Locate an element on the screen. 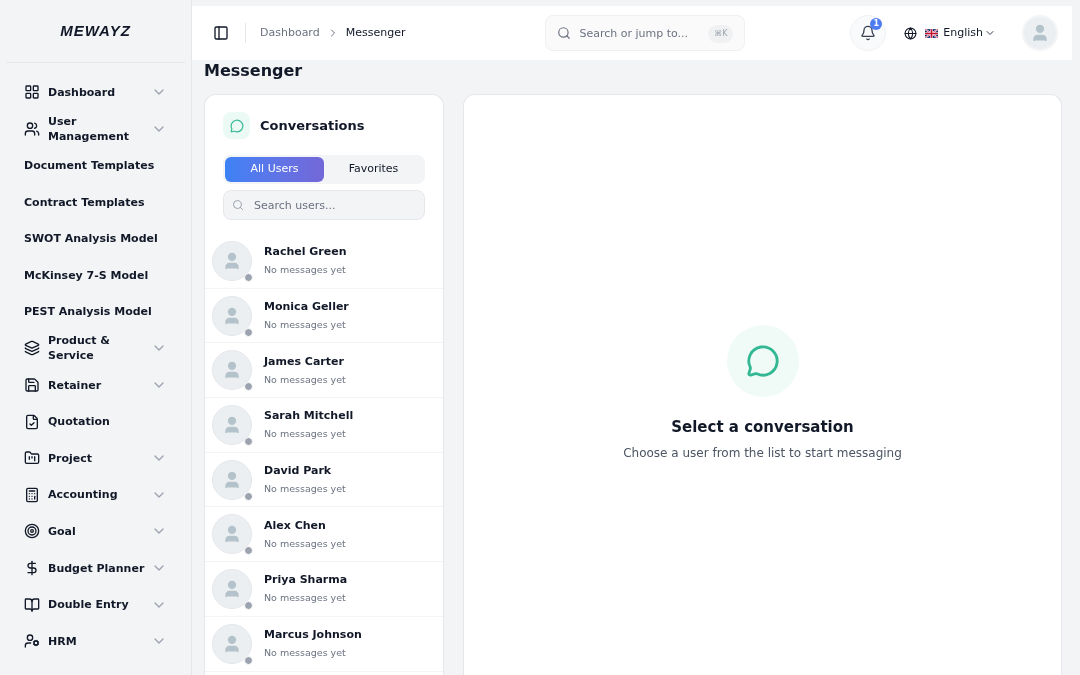 The width and height of the screenshot is (1080, 675). sidebar-item: Retainer is located at coordinates (95, 385).